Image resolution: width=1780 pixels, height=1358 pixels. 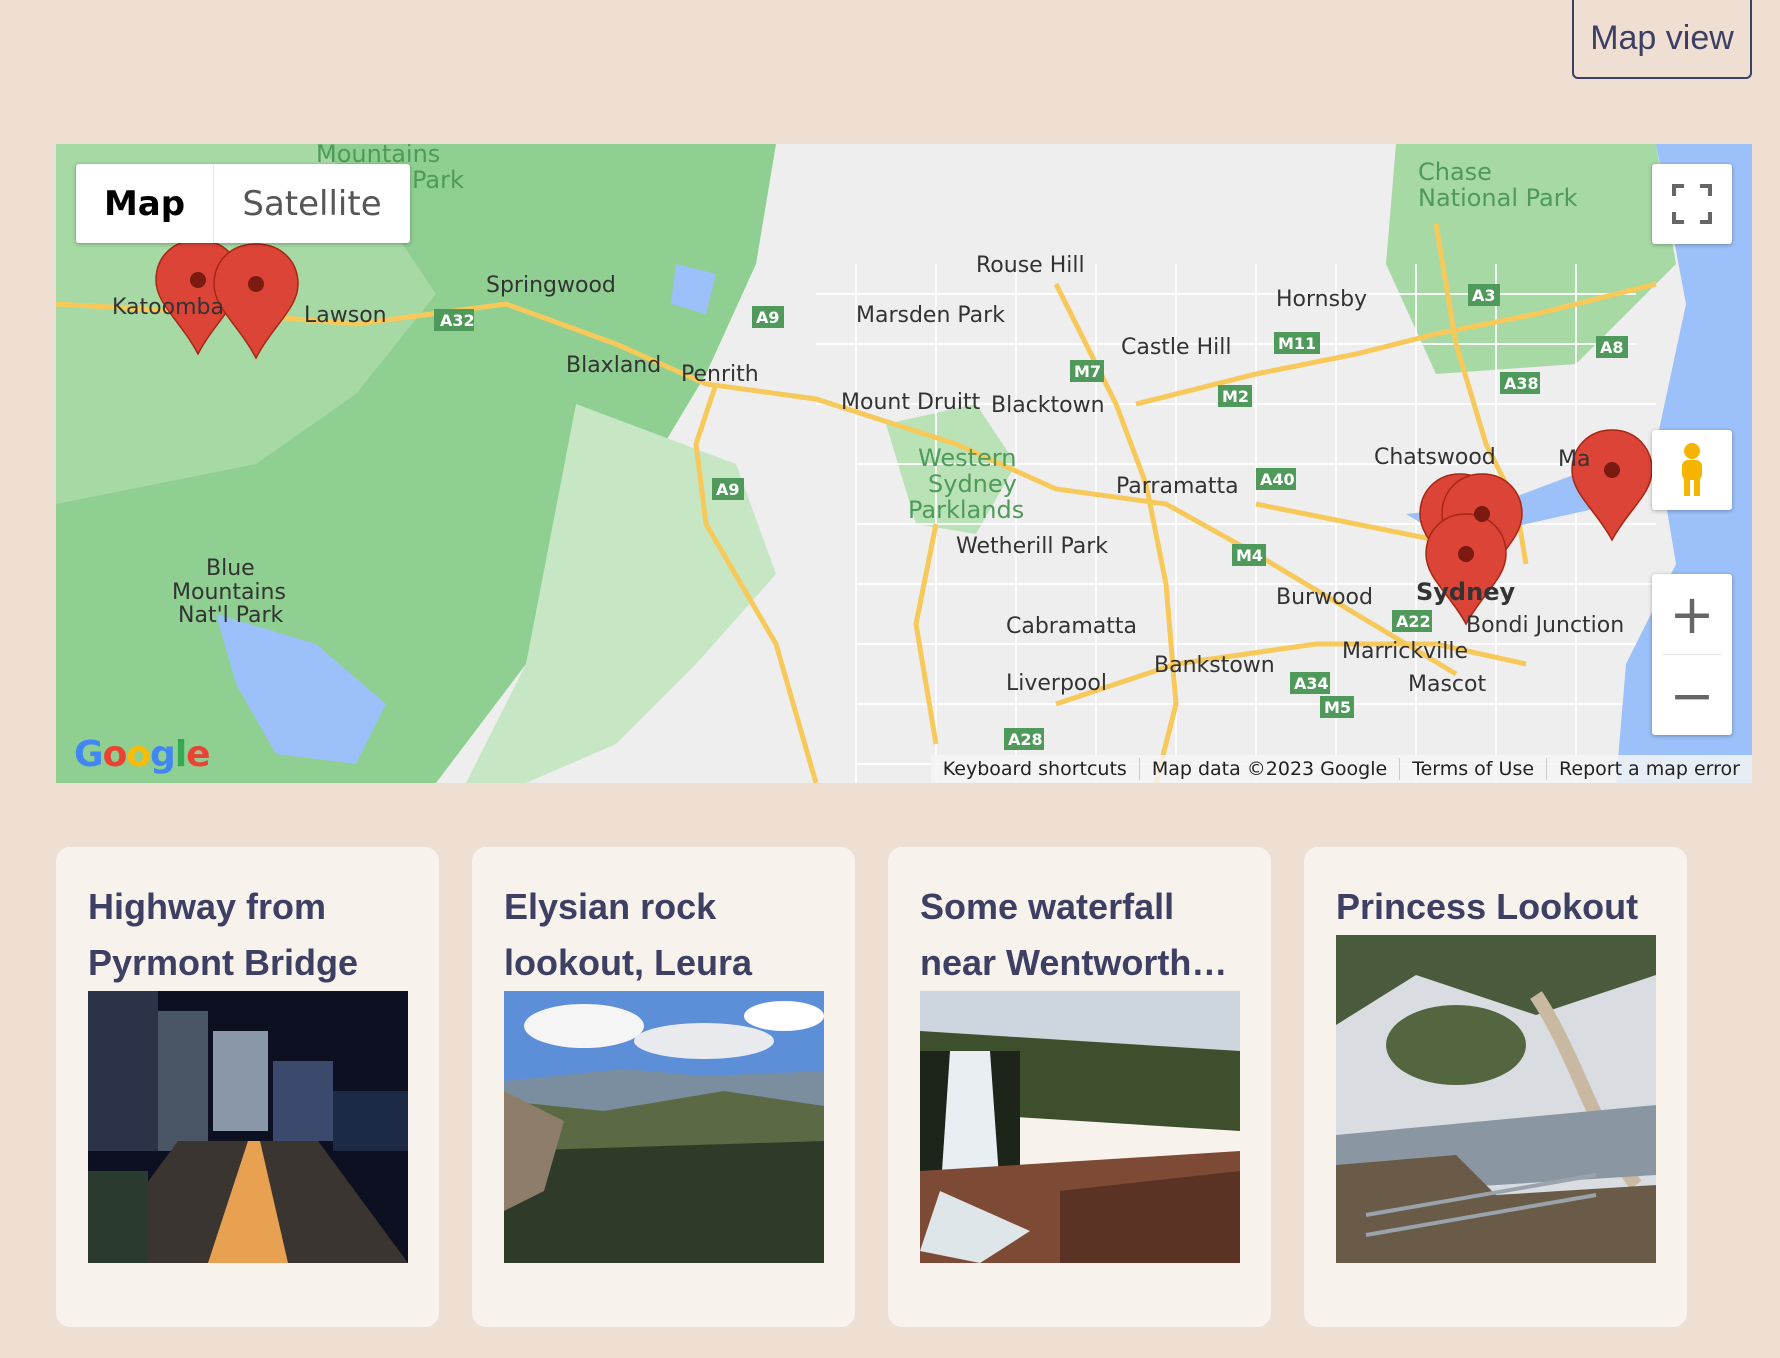 I want to click on terms-link: Terms of Use, so click(x=1472, y=769).